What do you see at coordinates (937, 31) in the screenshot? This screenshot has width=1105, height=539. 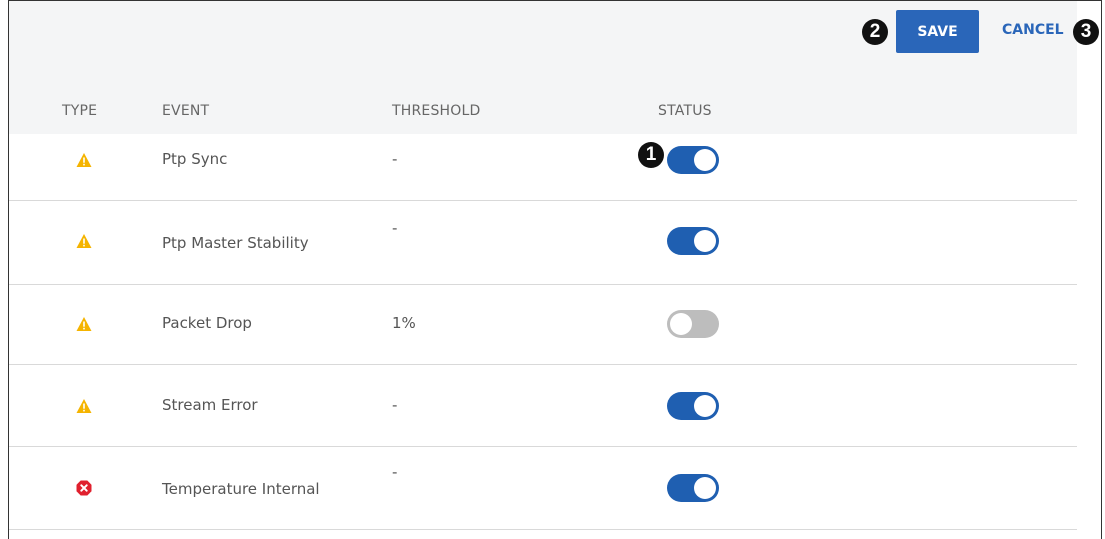 I see `save-button: SAVE` at bounding box center [937, 31].